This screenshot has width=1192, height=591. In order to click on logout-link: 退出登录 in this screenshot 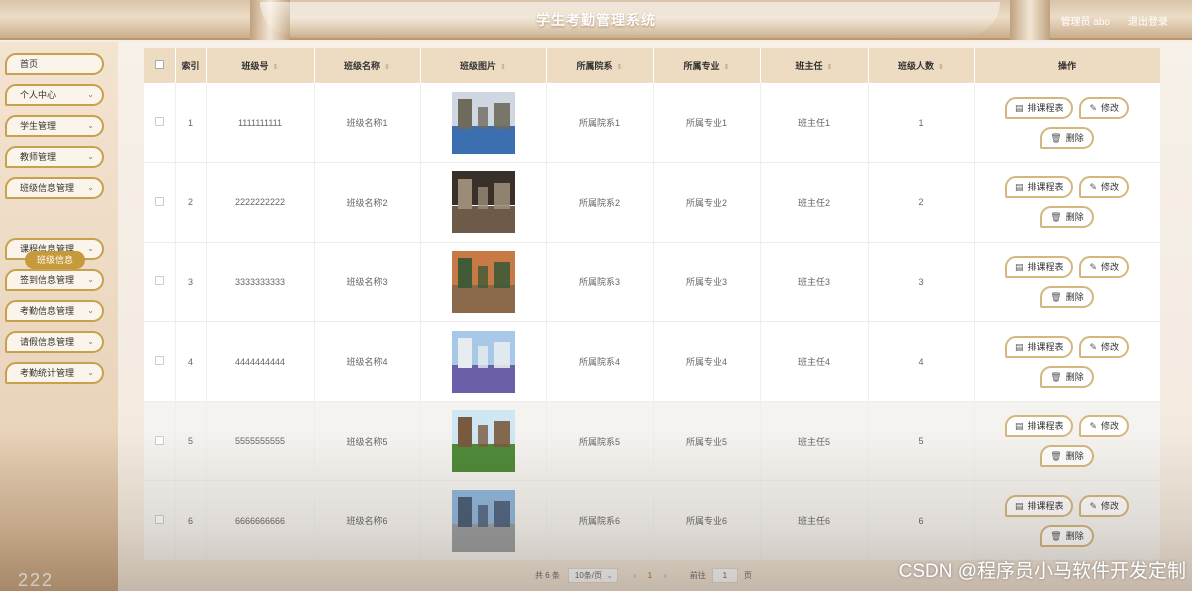, I will do `click(1148, 20)`.